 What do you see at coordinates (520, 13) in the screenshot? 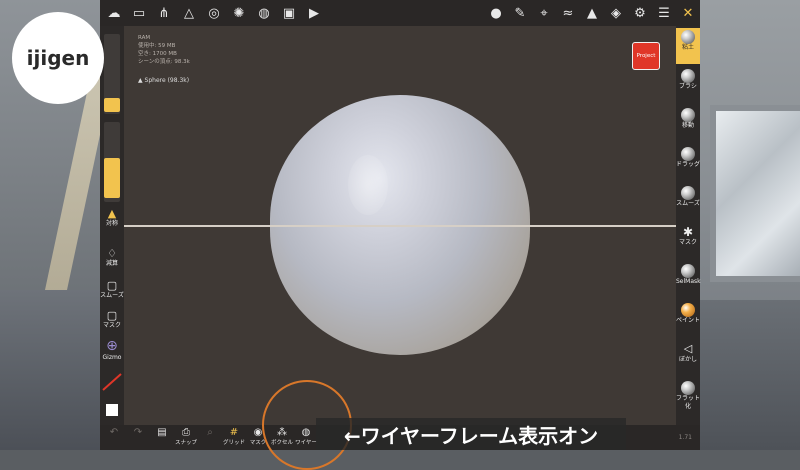
I see `pen-icon: ✎` at bounding box center [520, 13].